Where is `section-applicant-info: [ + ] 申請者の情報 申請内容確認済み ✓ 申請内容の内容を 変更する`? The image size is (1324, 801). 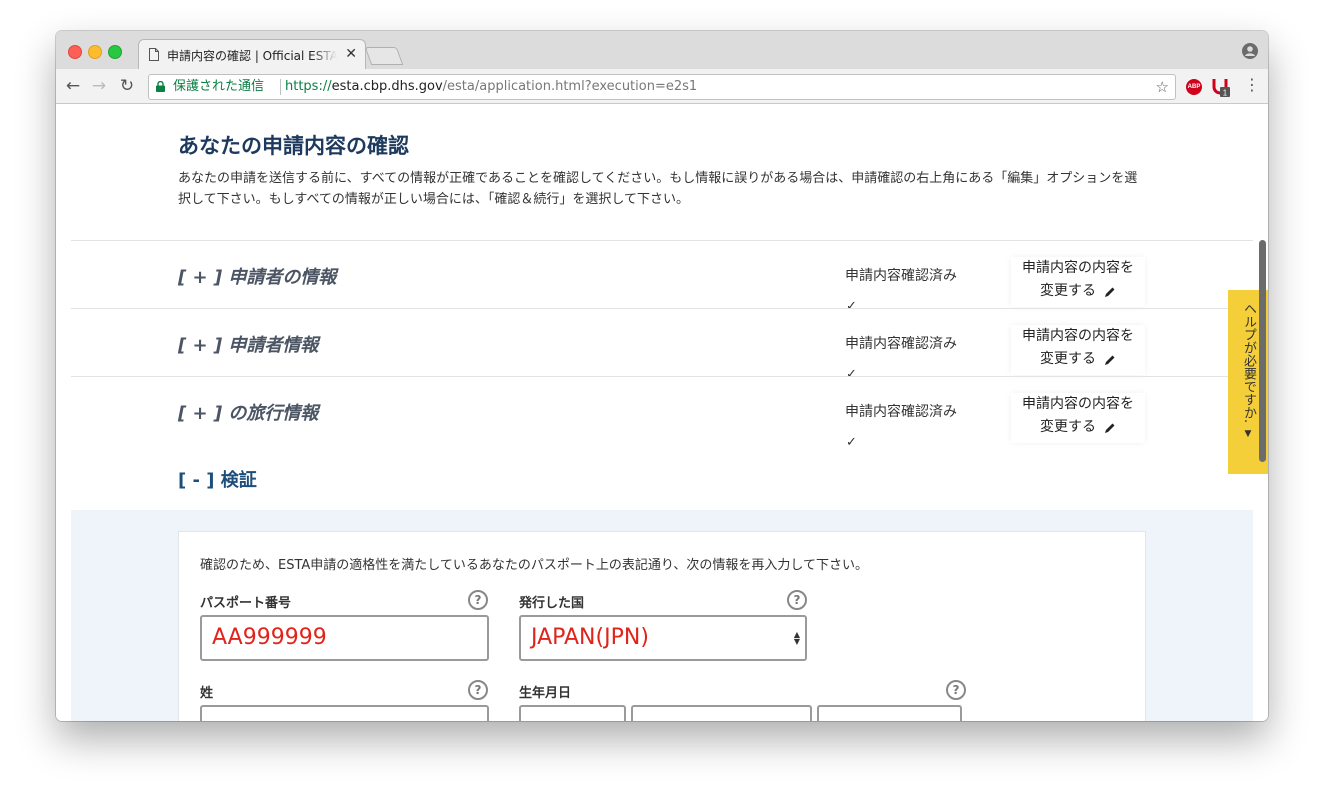
section-applicant-info: [ + ] 申請者の情報 申請内容確認済み ✓ 申請内容の内容を 変更する is located at coordinates (662, 277).